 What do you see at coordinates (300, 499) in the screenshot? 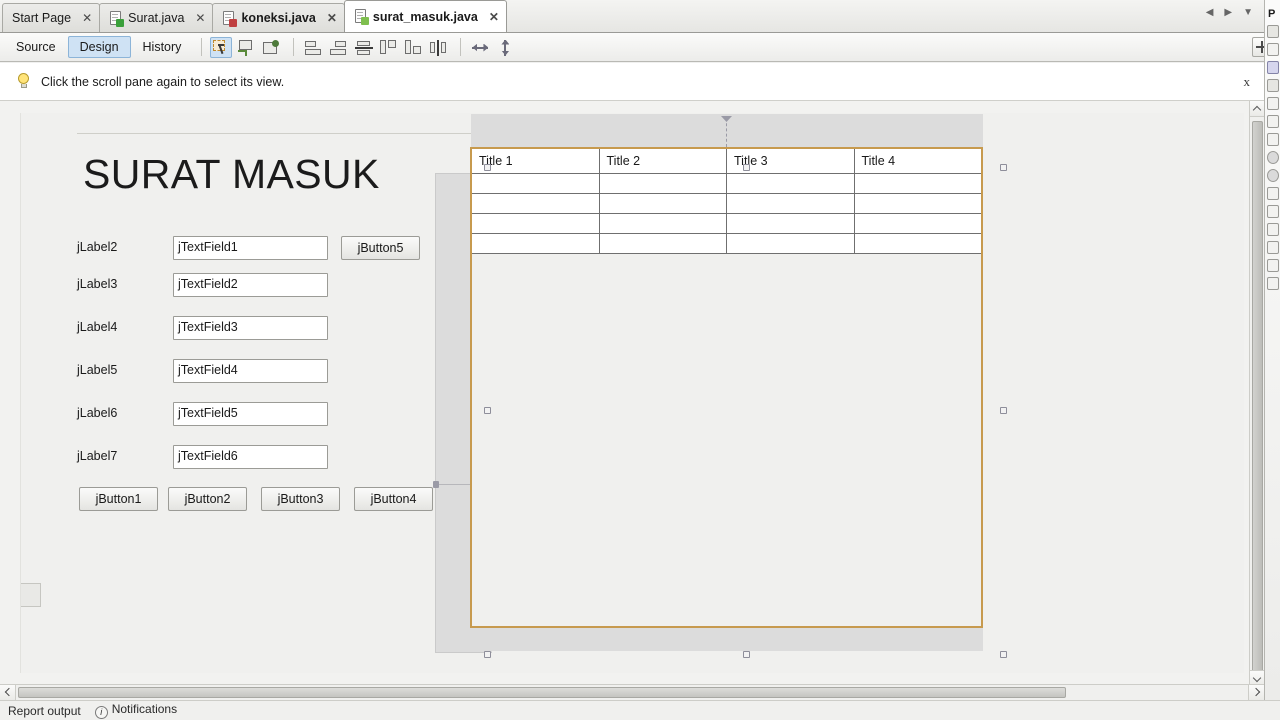
I see `jbutton3: jButton3` at bounding box center [300, 499].